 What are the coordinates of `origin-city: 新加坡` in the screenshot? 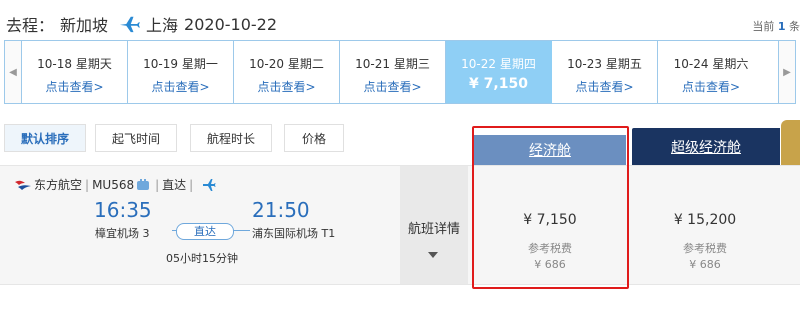 It's located at (84, 25).